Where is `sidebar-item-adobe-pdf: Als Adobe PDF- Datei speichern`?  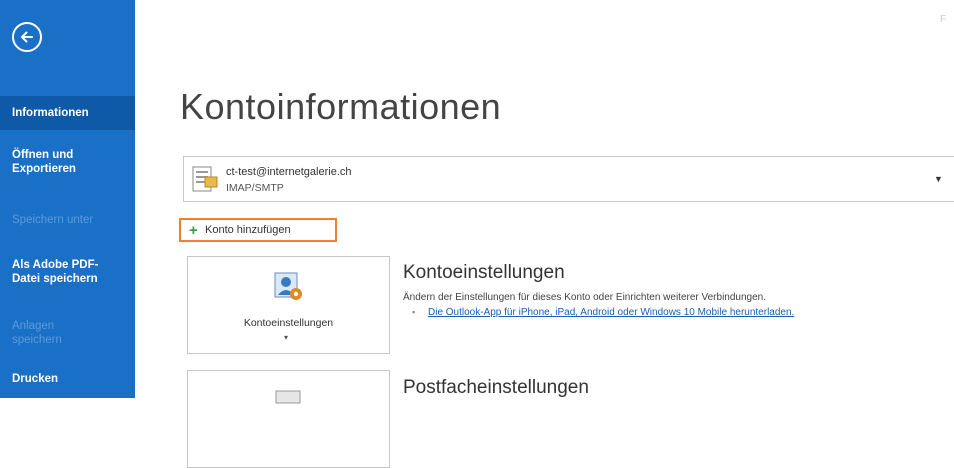
sidebar-item-adobe-pdf: Als Adobe PDF- Datei speichern is located at coordinates (67, 272).